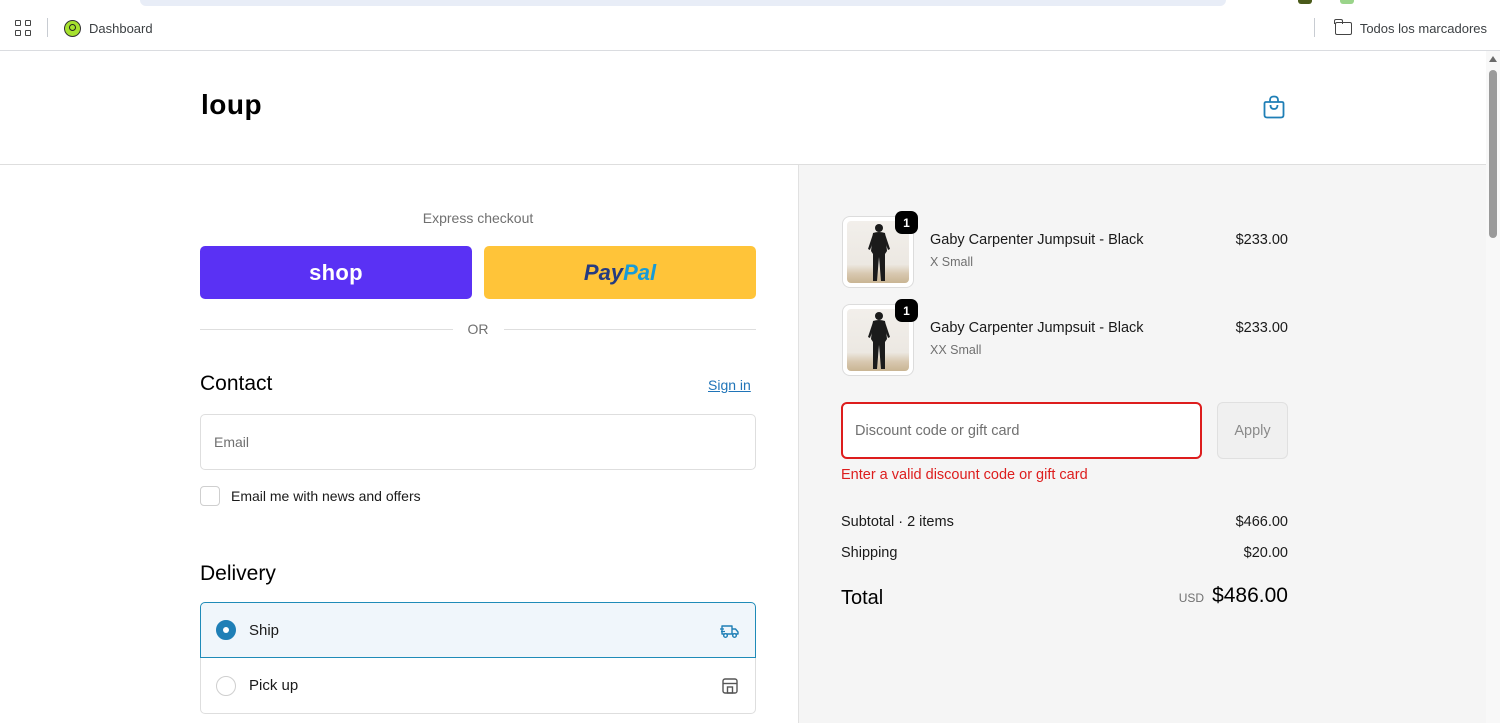 Image resolution: width=1500 pixels, height=723 pixels. I want to click on ship-label: Ship, so click(264, 630).